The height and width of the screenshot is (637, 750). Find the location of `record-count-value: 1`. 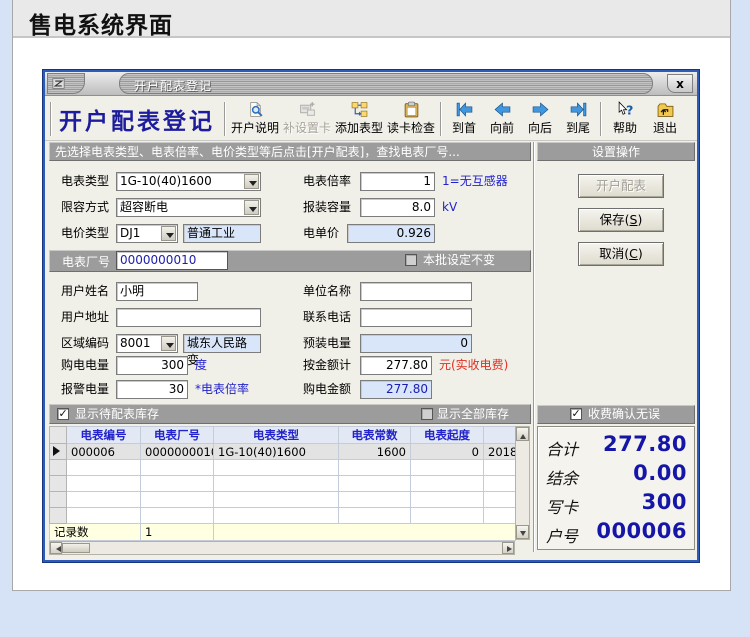

record-count-value: 1 is located at coordinates (177, 532).